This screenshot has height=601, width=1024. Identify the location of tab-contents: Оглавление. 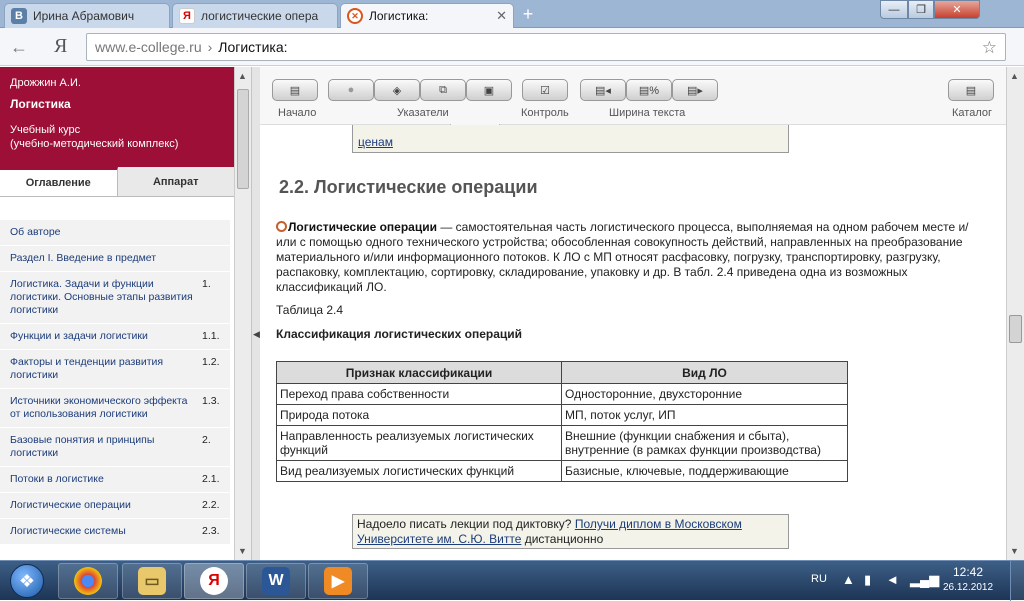
(59, 181).